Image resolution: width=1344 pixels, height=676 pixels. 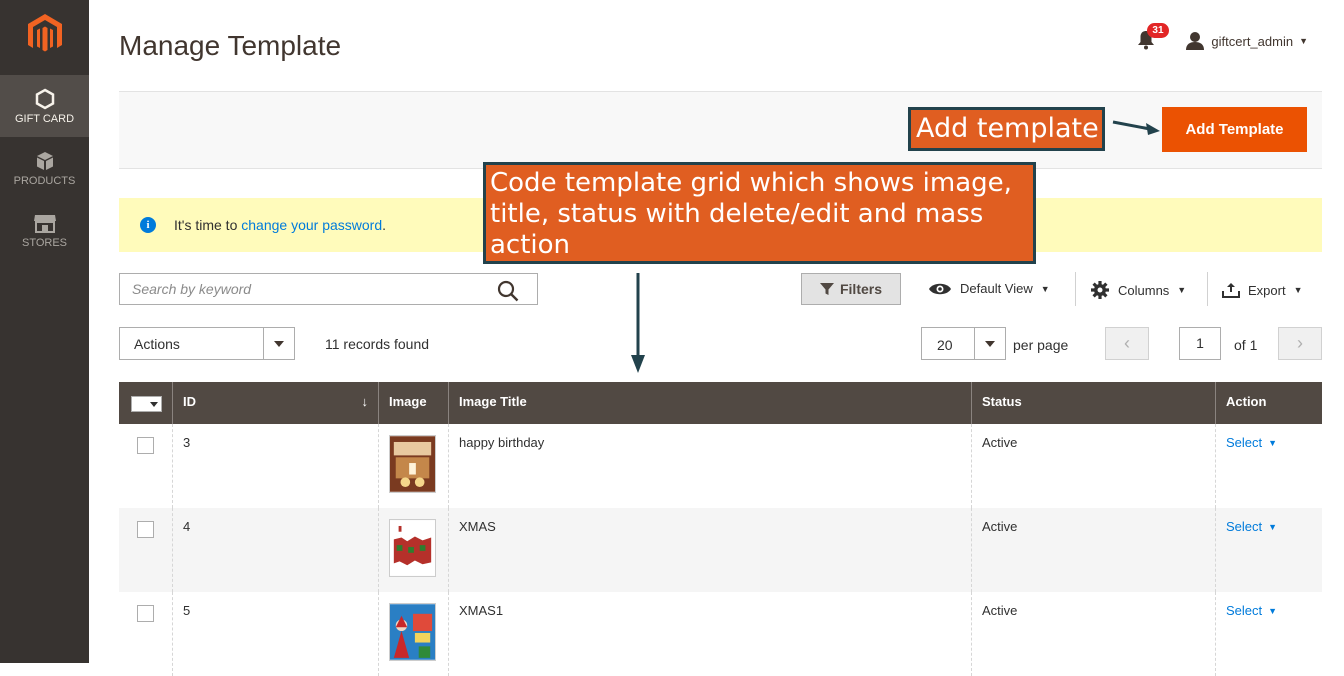 I want to click on notice-prefix: It's time to, so click(x=208, y=225).